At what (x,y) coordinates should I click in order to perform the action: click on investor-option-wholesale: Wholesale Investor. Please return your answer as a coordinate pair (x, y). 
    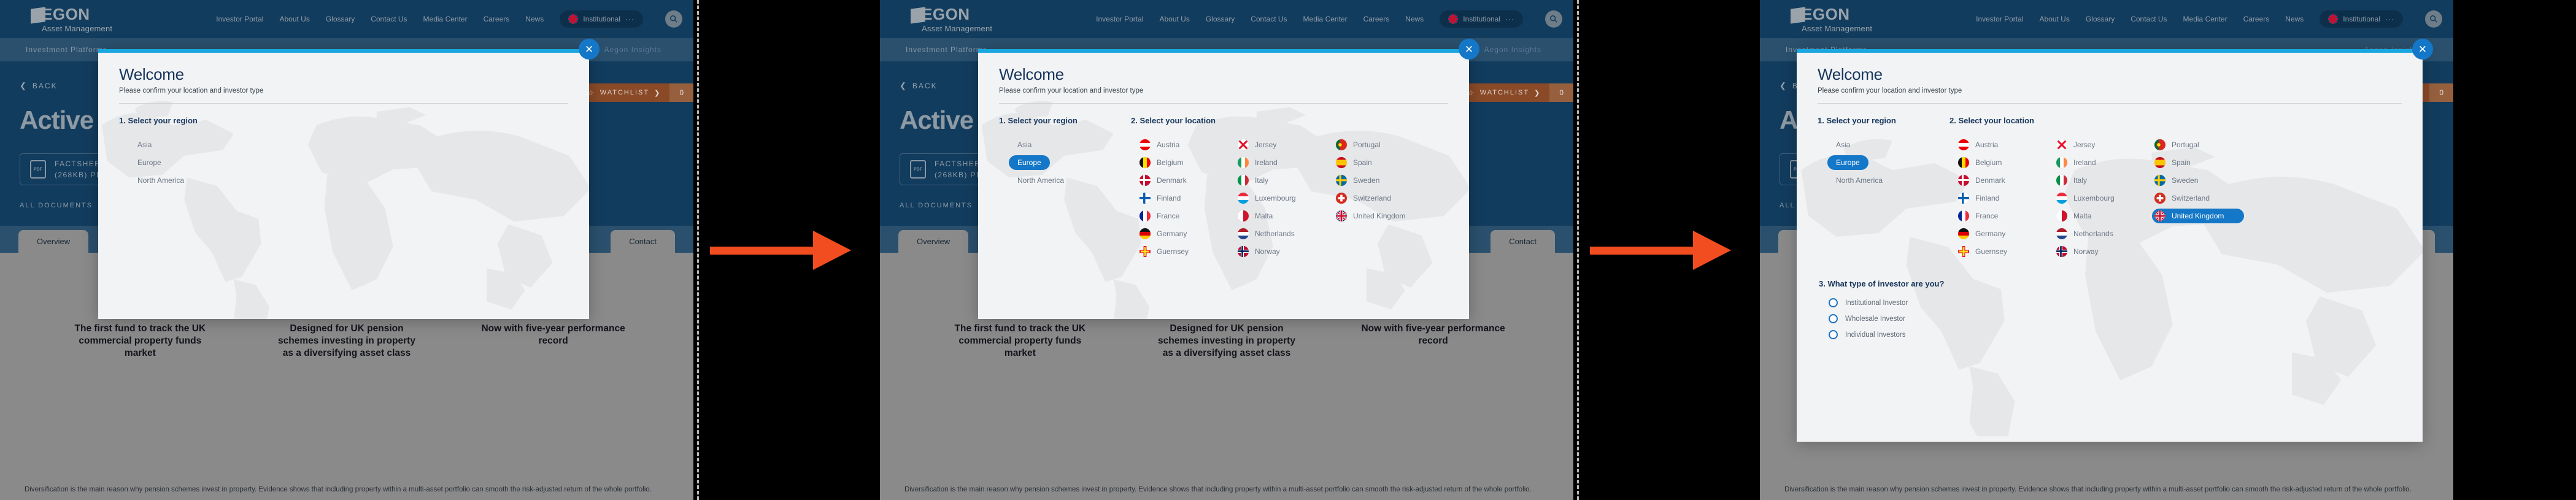
    Looking at the image, I should click on (2115, 318).